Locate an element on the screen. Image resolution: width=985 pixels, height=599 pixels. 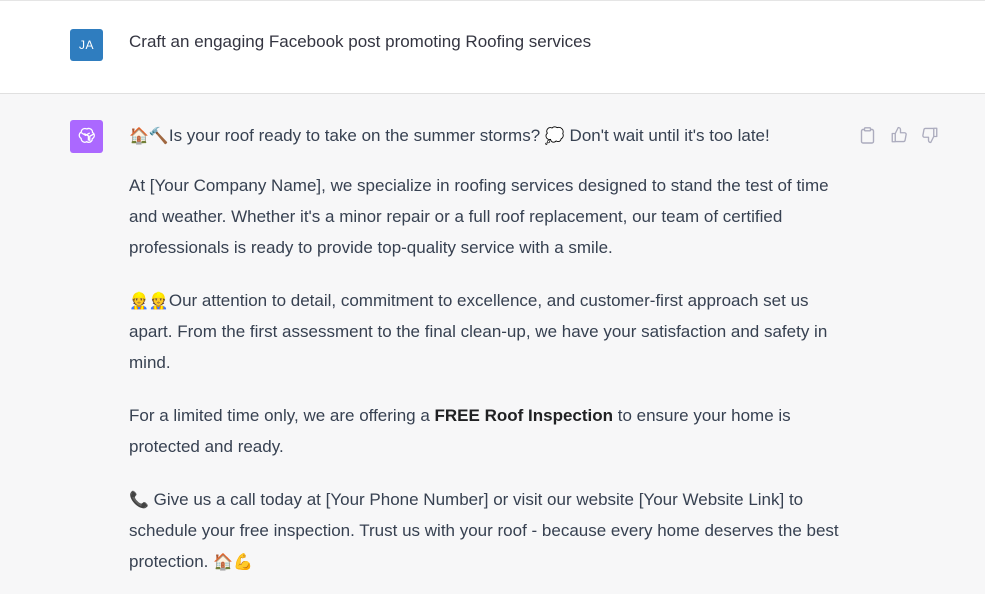
thumbs-up-button is located at coordinates (898, 135).